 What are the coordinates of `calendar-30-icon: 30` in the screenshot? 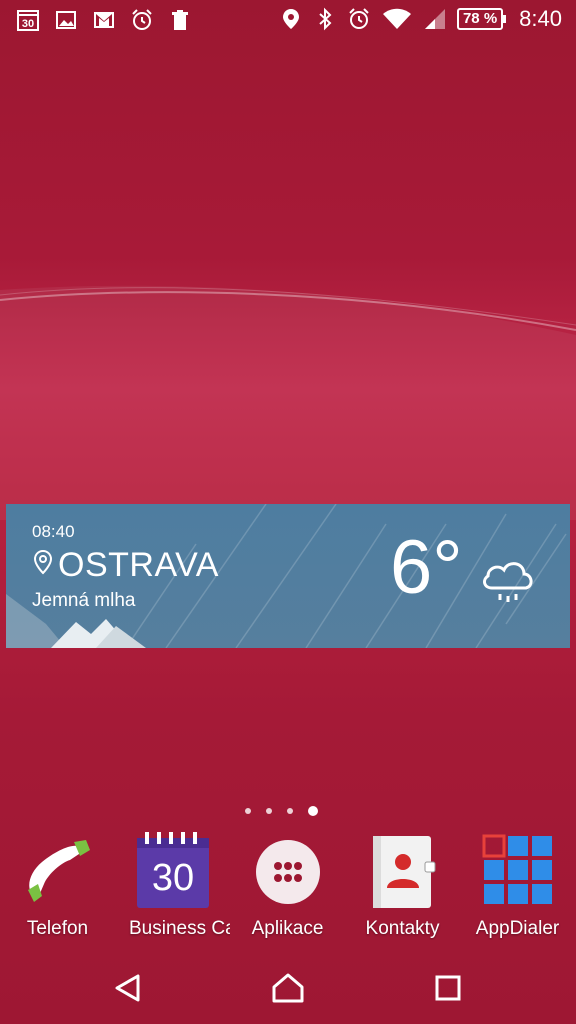 It's located at (28, 20).